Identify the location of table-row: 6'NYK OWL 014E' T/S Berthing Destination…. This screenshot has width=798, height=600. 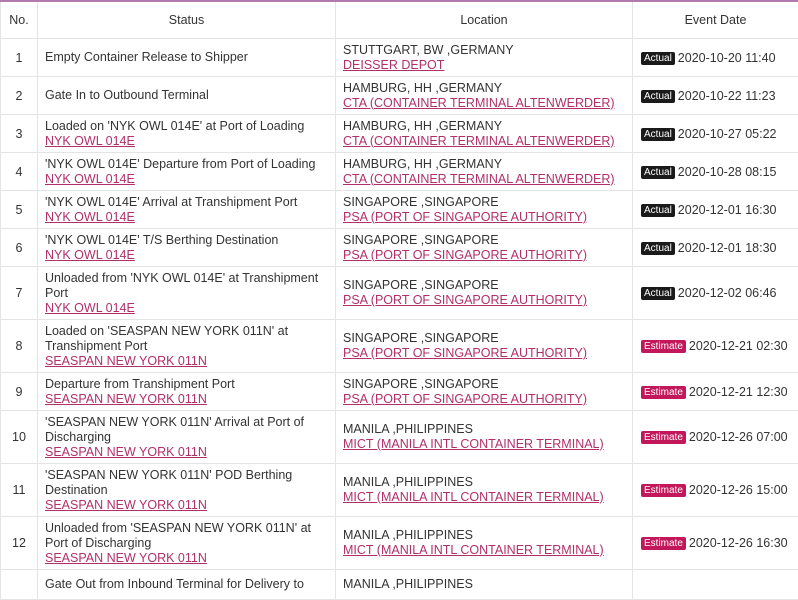
(399, 248).